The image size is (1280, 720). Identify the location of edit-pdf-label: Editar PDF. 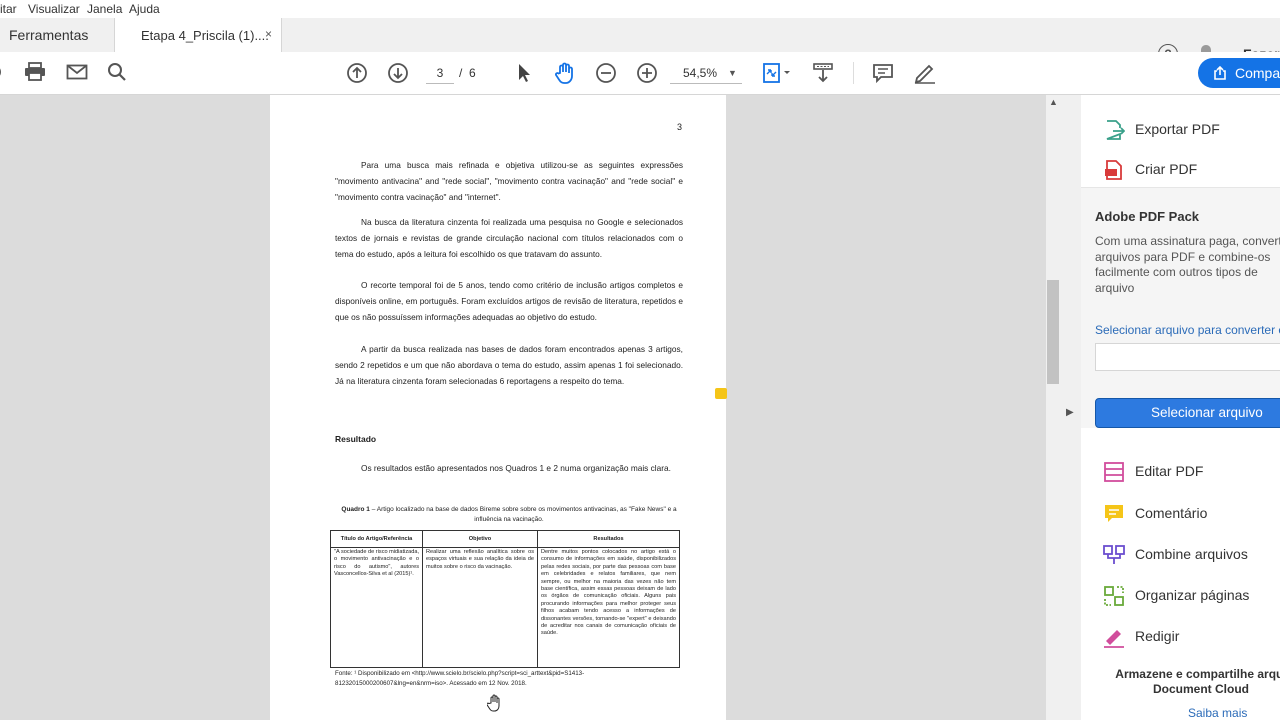
(1169, 471).